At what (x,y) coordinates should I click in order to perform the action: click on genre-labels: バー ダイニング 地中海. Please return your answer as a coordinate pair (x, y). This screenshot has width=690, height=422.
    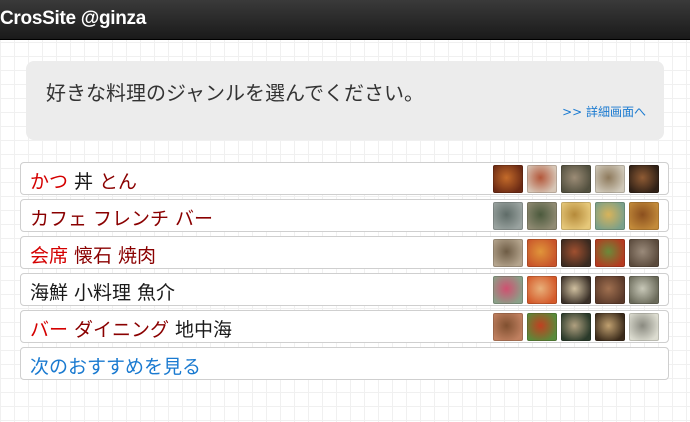
    Looking at the image, I should click on (131, 328).